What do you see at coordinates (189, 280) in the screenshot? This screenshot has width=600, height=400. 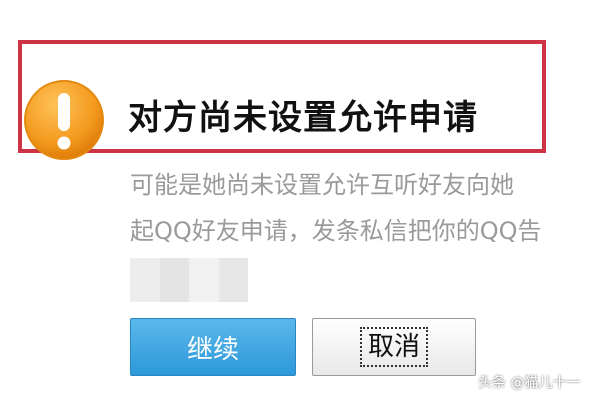 I see `blurred-qq-number` at bounding box center [189, 280].